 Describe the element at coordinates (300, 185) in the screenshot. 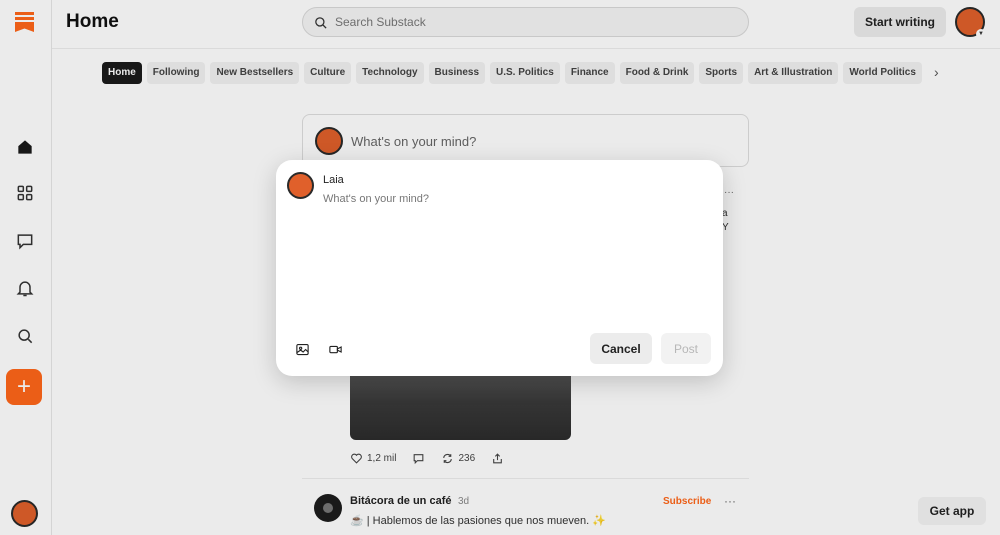

I see `avatar` at that location.